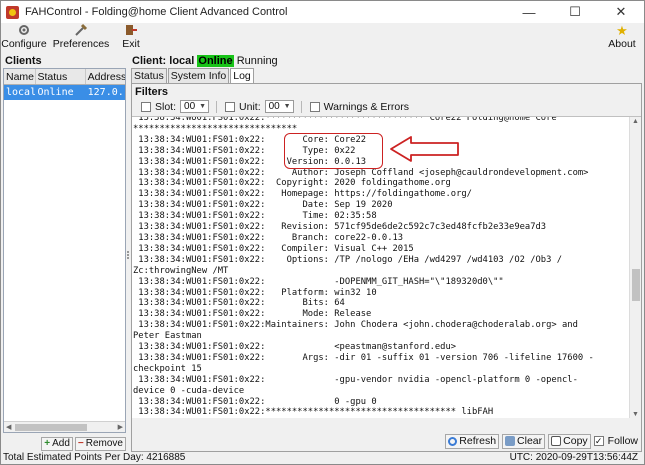 Image resolution: width=645 pixels, height=465 pixels. Describe the element at coordinates (635, 267) in the screenshot. I see `log-vertical-scrollbar: ▲ ▼` at that location.